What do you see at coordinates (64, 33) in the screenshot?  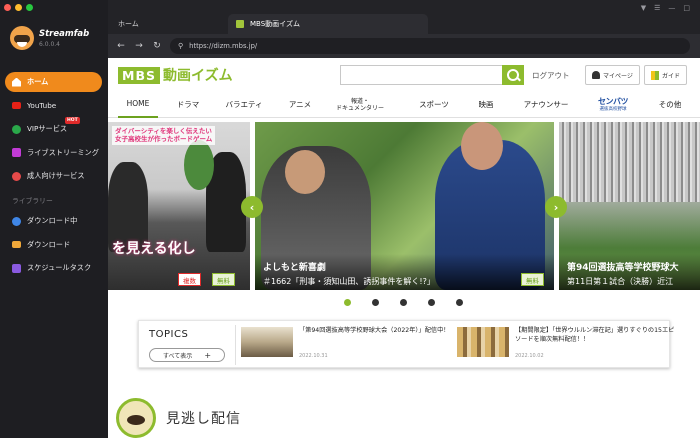 I see `app-name: Streamfab` at bounding box center [64, 33].